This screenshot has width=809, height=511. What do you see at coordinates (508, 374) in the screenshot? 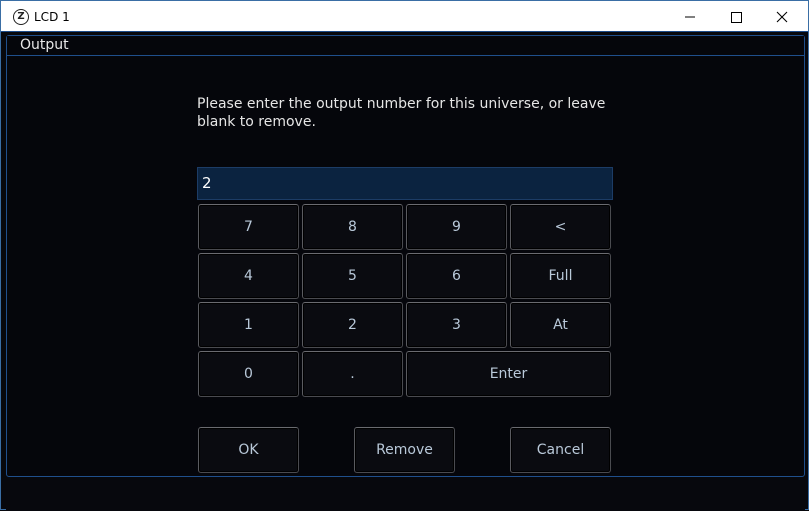
I see `enter-key: Enter` at bounding box center [508, 374].